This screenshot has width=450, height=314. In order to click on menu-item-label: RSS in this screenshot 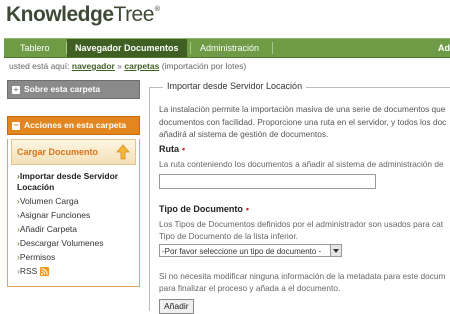, I will do `click(28, 271)`.